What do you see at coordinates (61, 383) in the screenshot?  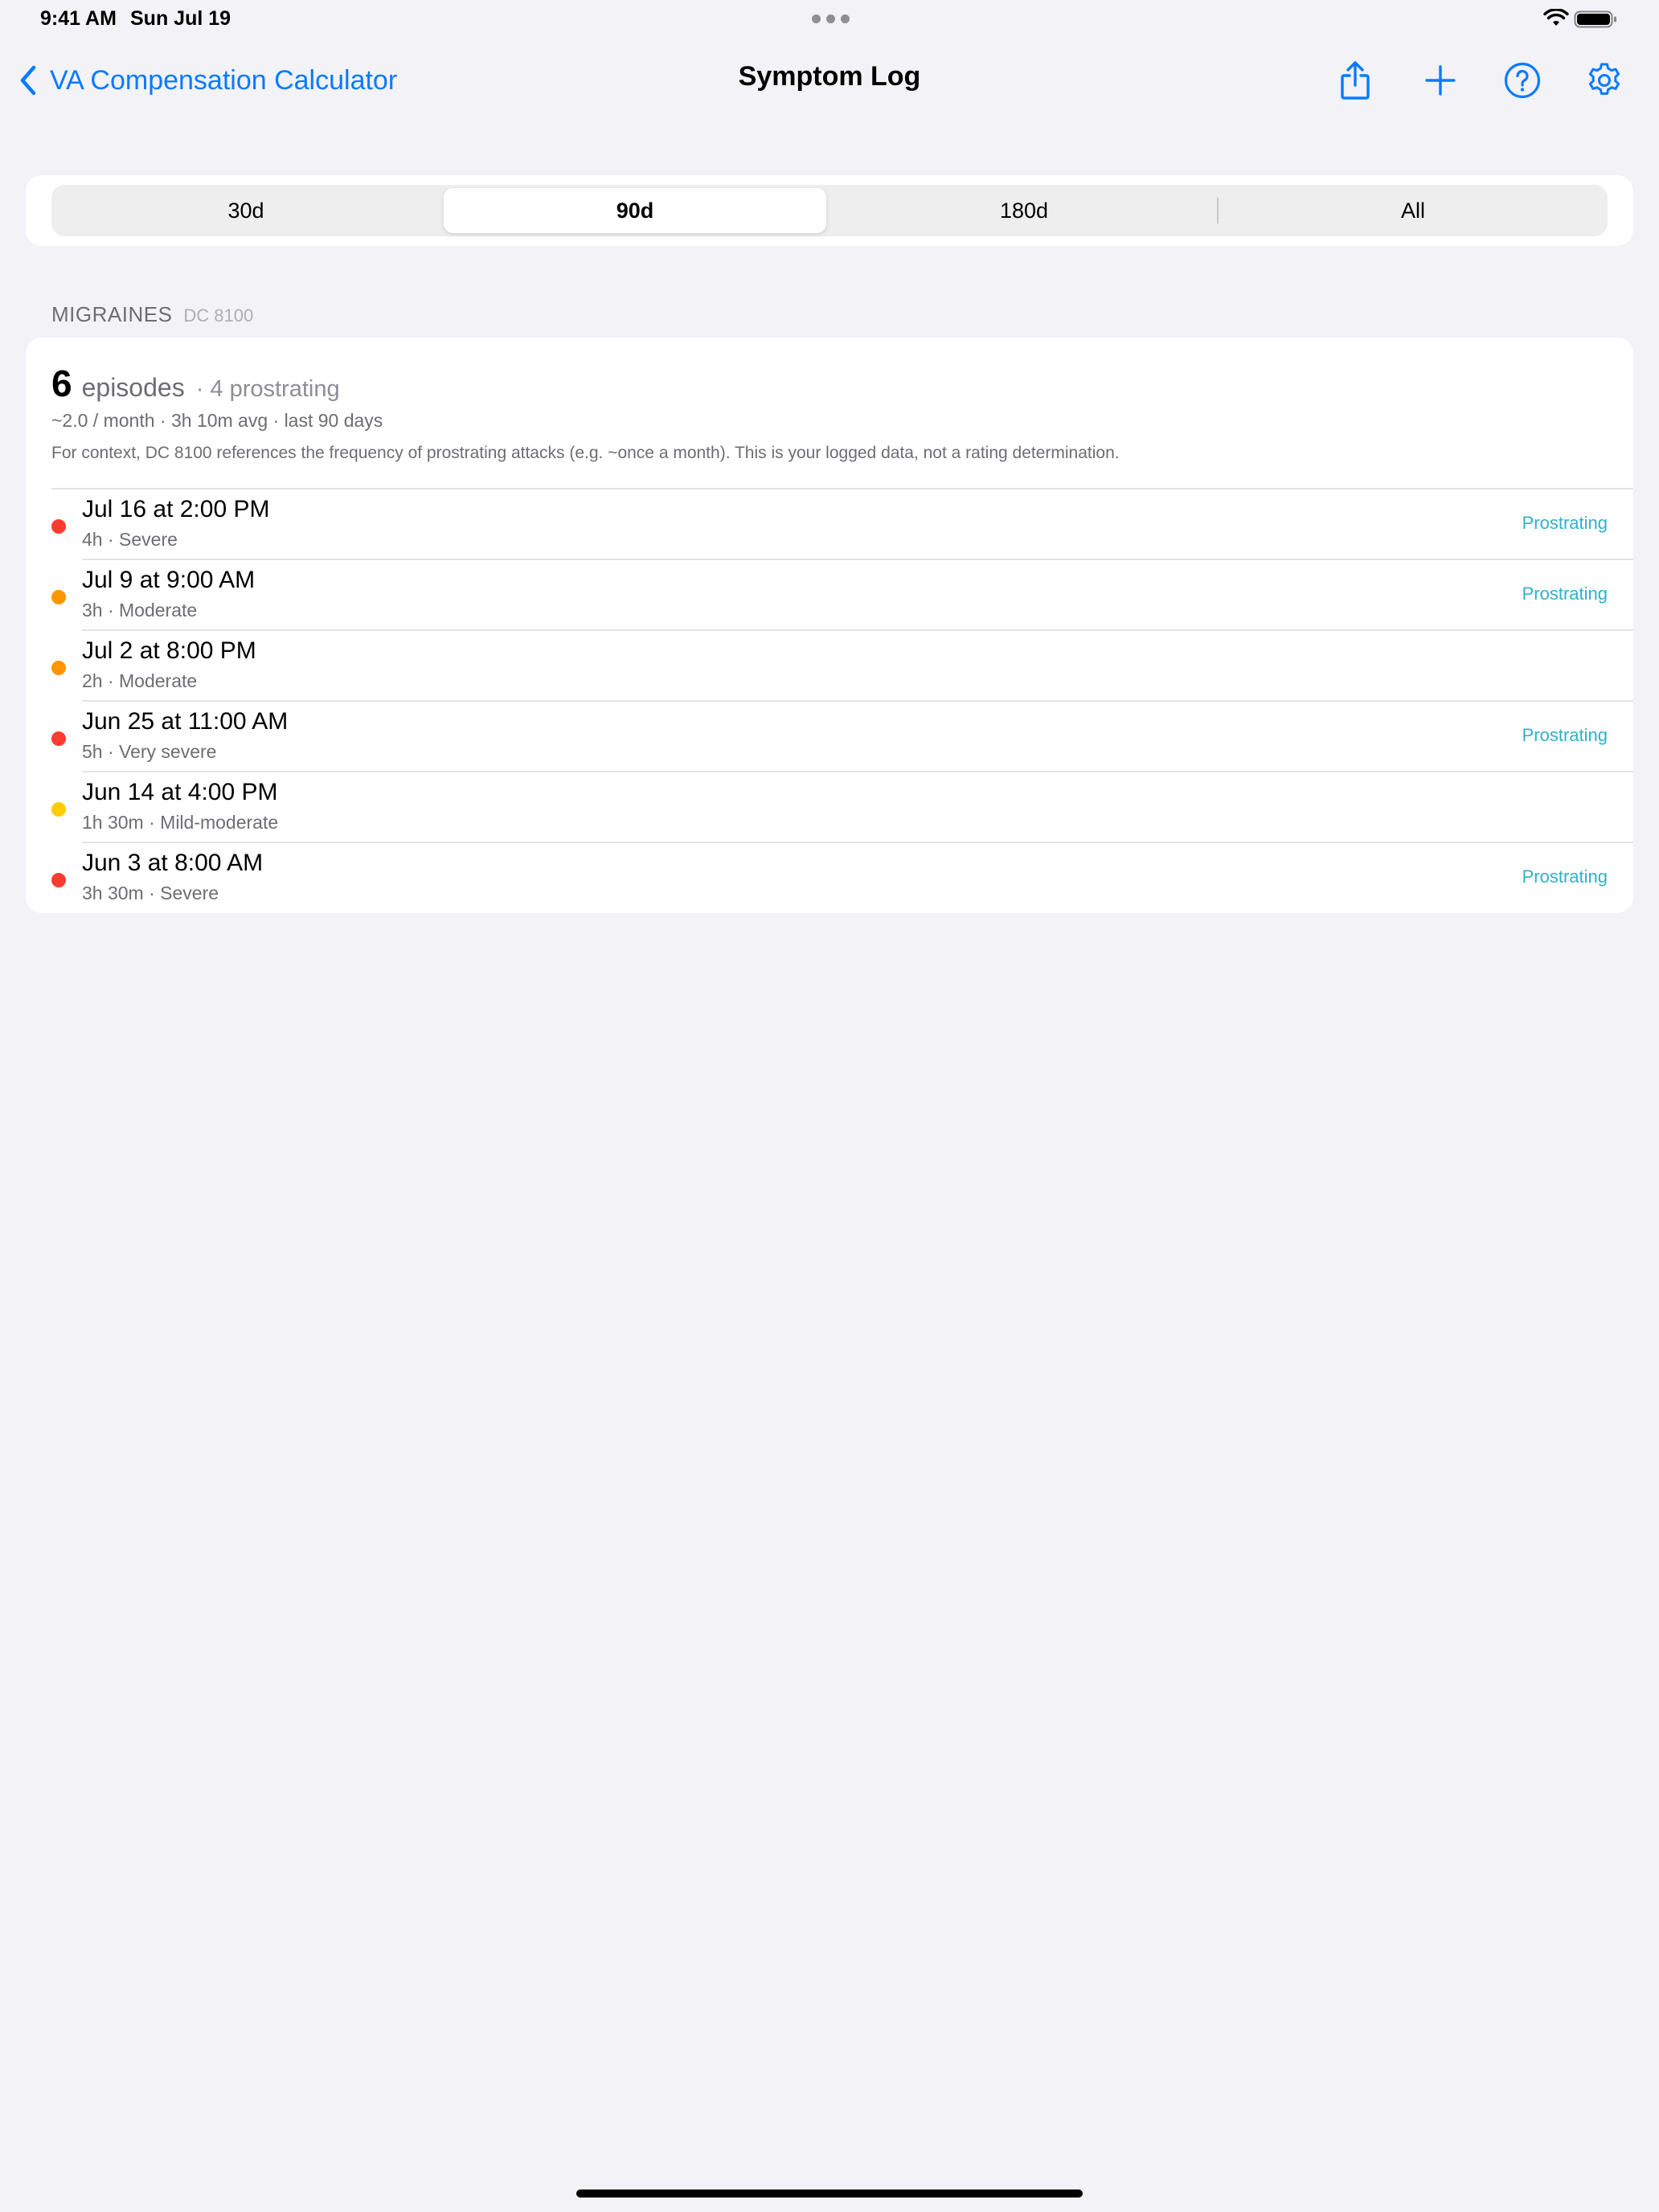 I see `episode-count: 6` at bounding box center [61, 383].